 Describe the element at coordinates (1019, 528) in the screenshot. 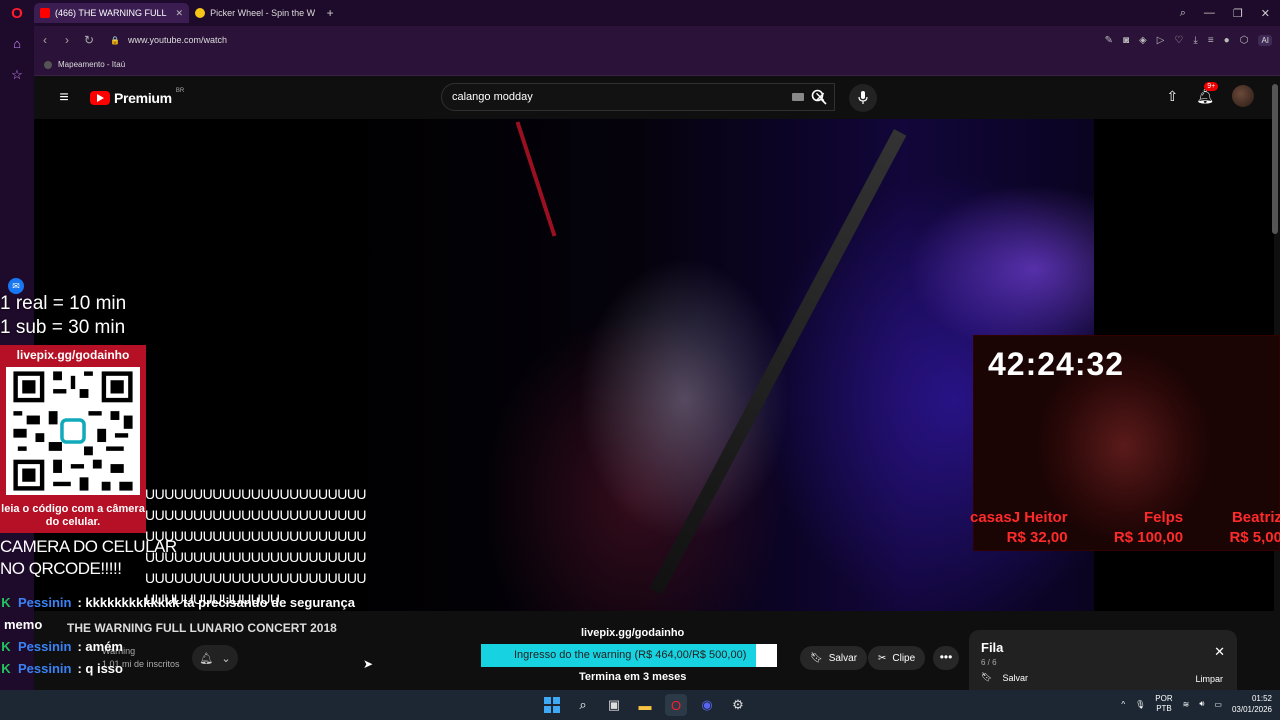

I see `donor-item: casasJ Heitor R$ 32,00` at that location.